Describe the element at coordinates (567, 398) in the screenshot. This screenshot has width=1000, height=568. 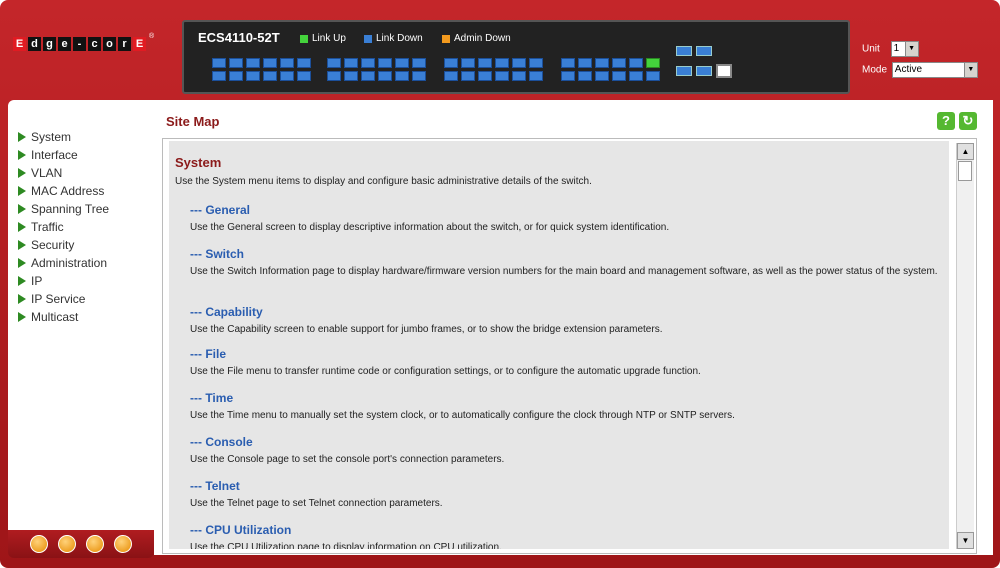
I see `entry-link-time: --- Time` at that location.